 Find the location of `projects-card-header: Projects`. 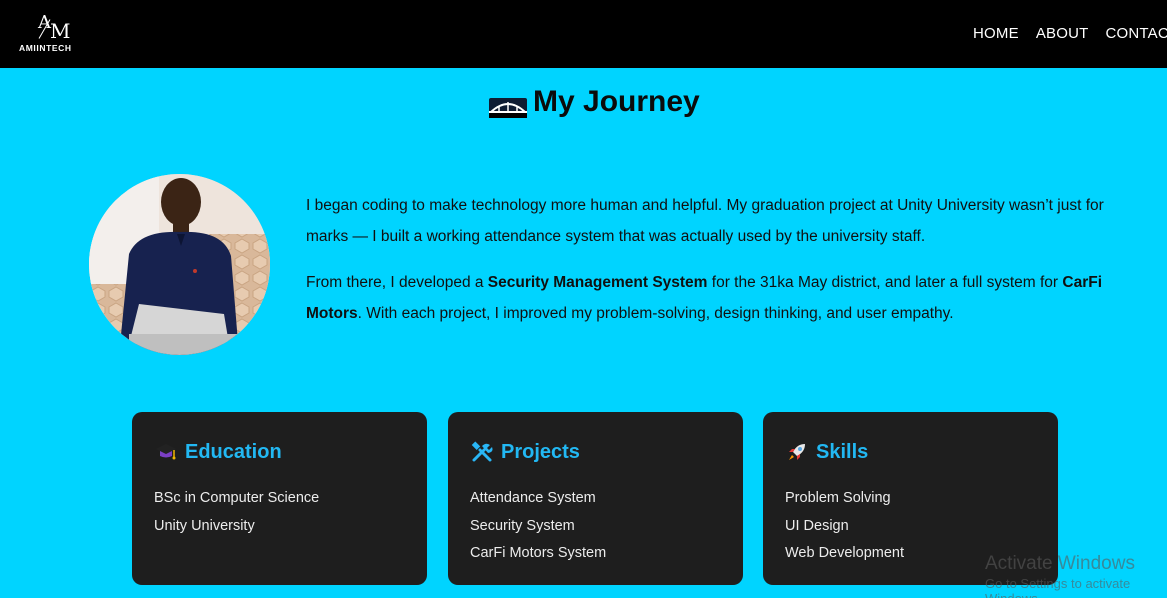

projects-card-header: Projects is located at coordinates (525, 452).